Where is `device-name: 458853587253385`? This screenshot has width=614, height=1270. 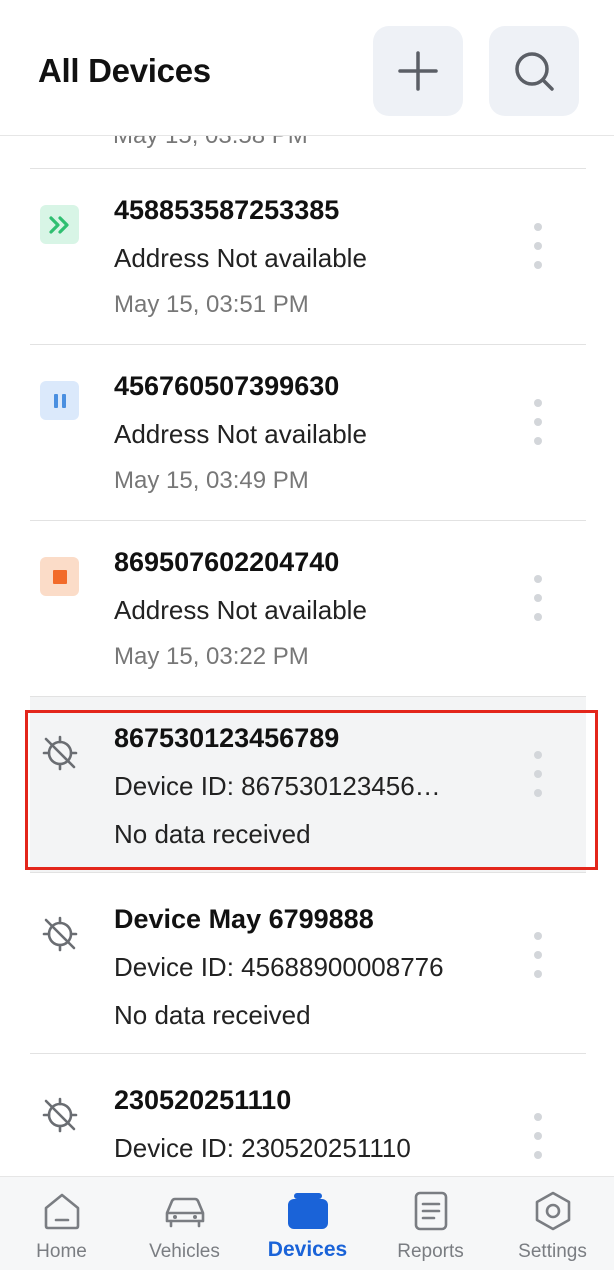 device-name: 458853587253385 is located at coordinates (227, 210).